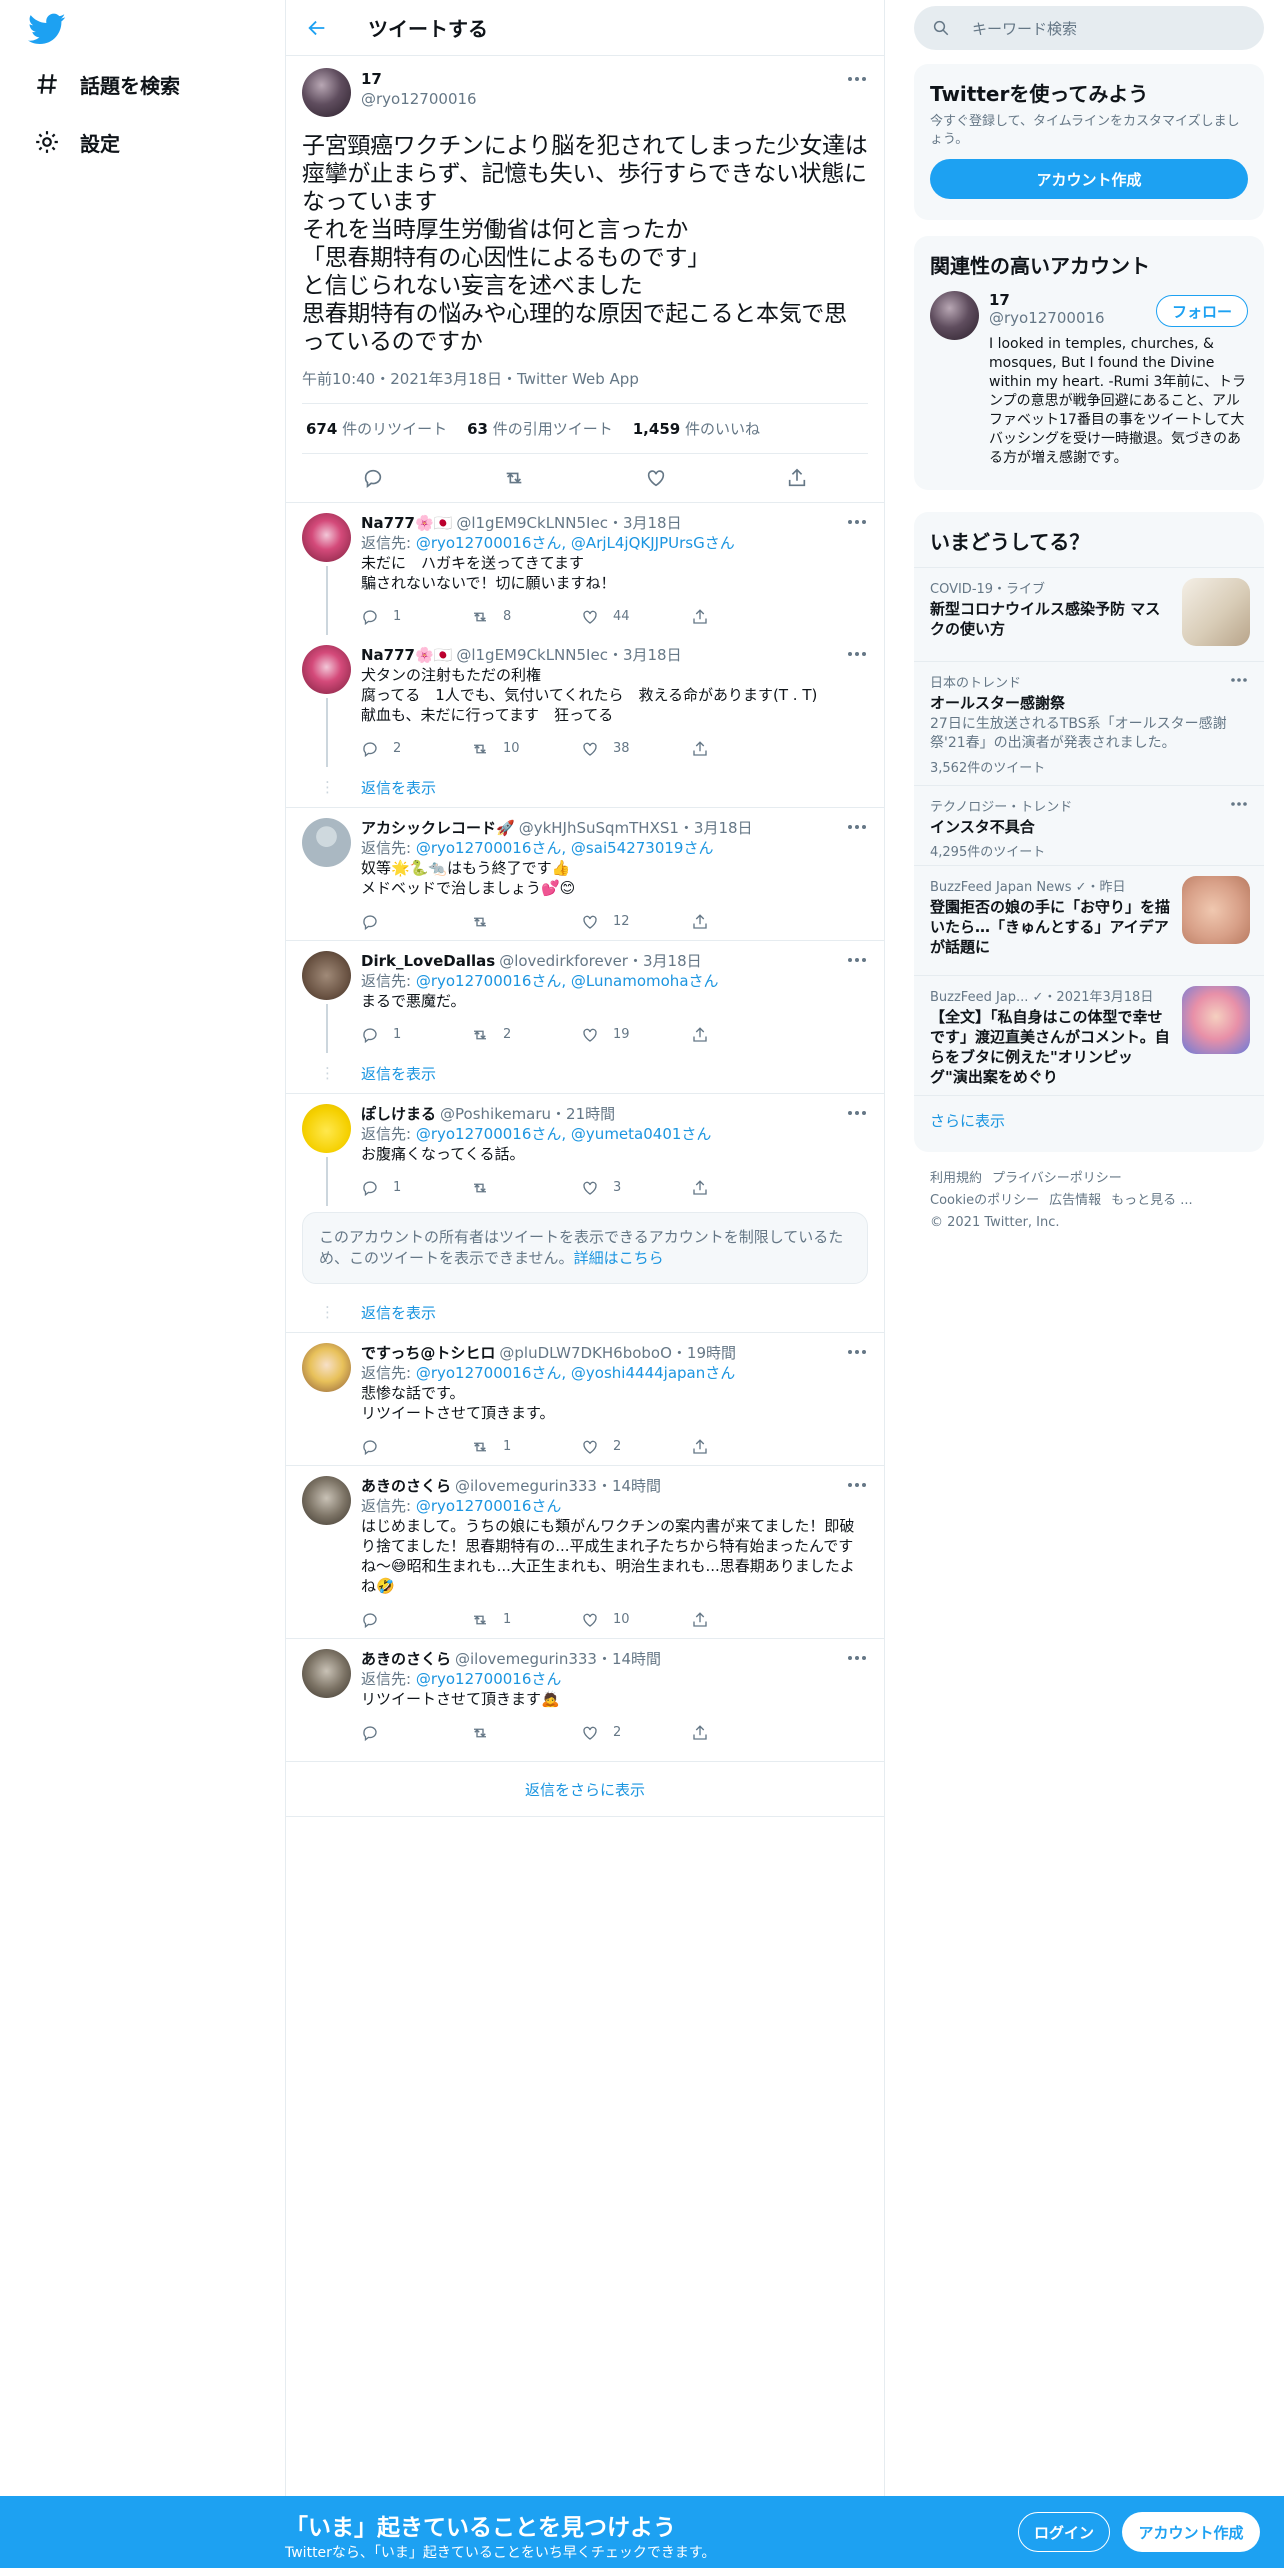 This screenshot has height=2568, width=1284. What do you see at coordinates (585, 386) in the screenshot?
I see `tweet-meta: 午前10:40・2021年3月18日・Twitter Web App` at bounding box center [585, 386].